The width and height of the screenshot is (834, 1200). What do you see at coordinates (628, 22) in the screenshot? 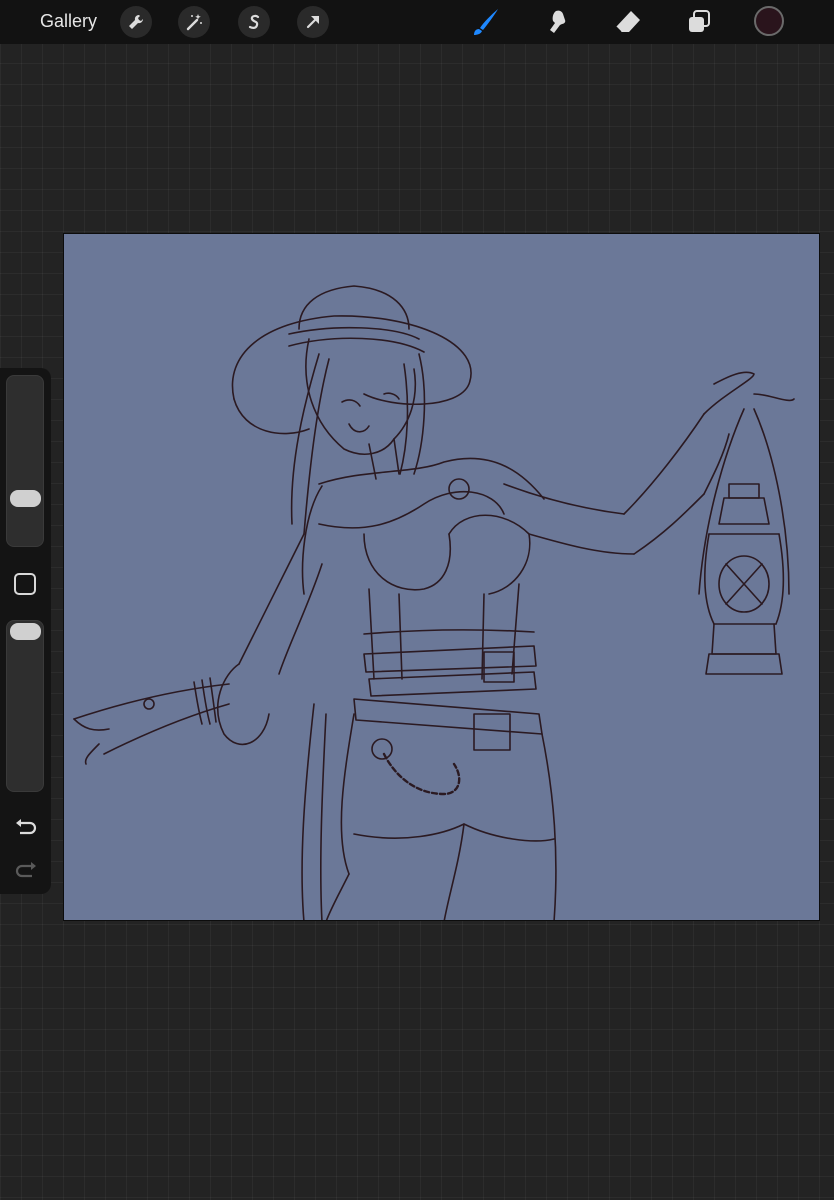
I see `eraser-icon` at bounding box center [628, 22].